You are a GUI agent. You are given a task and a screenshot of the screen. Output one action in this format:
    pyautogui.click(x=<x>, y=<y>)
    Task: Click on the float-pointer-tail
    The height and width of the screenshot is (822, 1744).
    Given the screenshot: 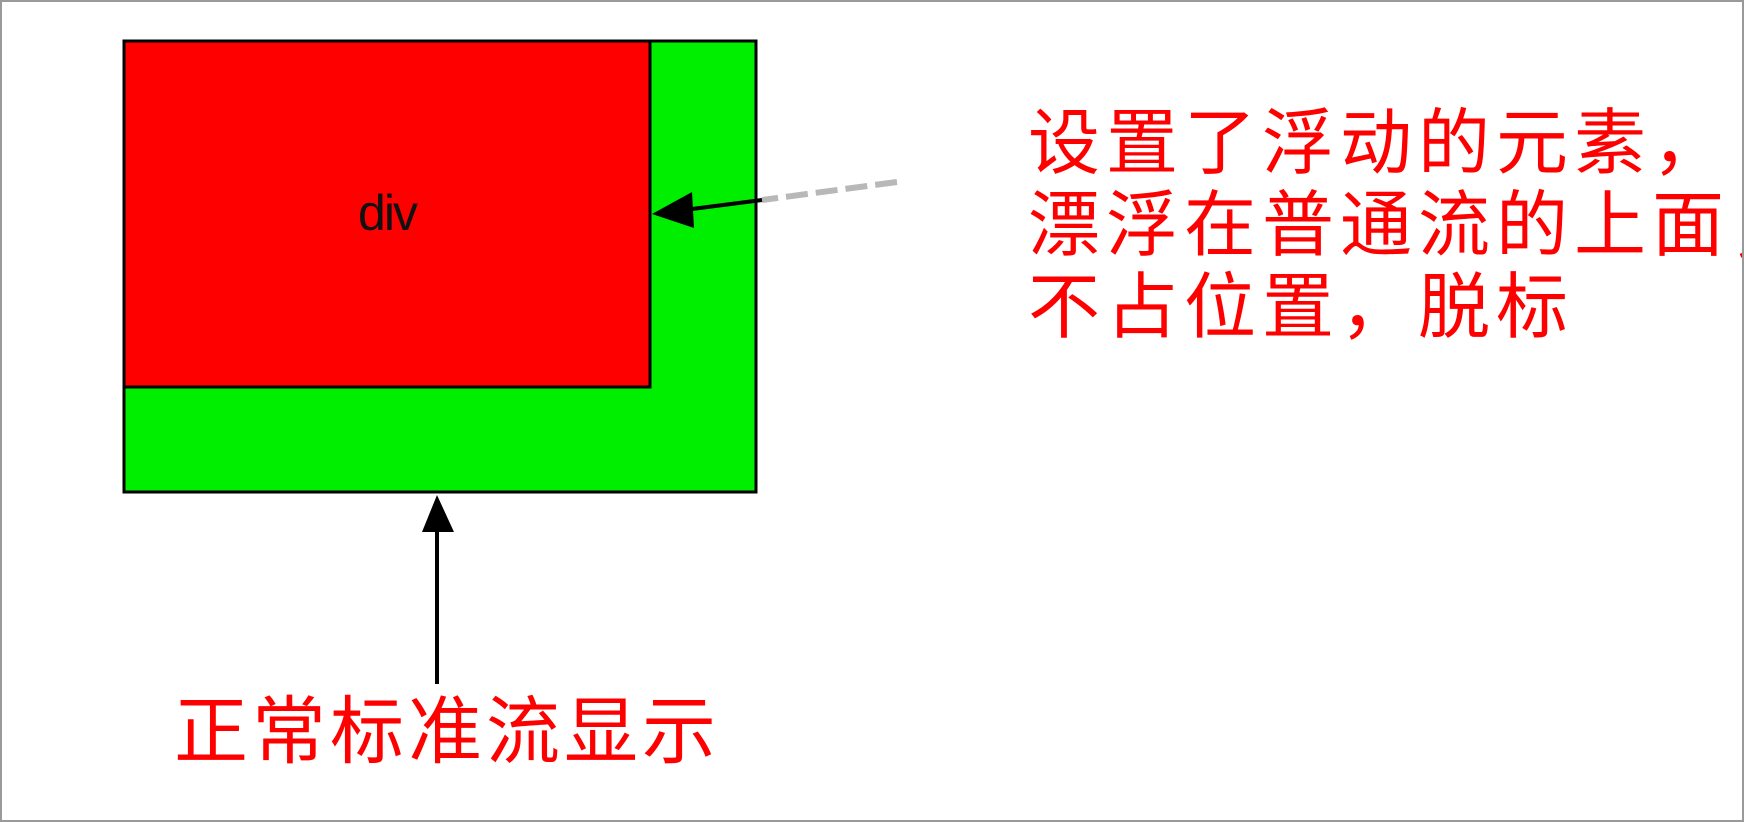 What is the action you would take?
    pyautogui.click(x=829, y=191)
    